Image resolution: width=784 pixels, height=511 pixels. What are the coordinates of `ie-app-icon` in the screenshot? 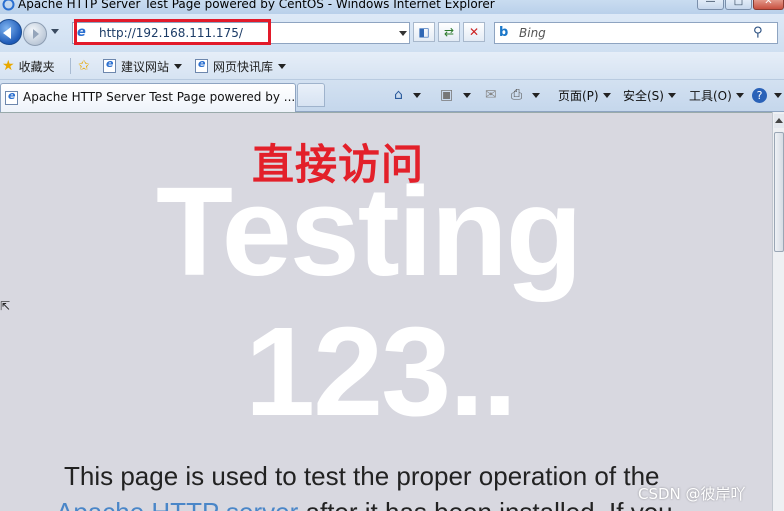 It's located at (8, 5).